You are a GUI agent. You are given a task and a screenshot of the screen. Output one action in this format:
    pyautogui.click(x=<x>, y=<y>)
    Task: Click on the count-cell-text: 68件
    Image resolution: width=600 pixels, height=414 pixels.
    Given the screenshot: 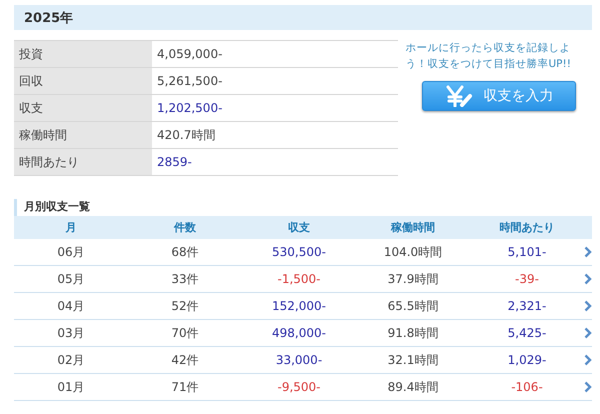 What is the action you would take?
    pyautogui.click(x=185, y=252)
    